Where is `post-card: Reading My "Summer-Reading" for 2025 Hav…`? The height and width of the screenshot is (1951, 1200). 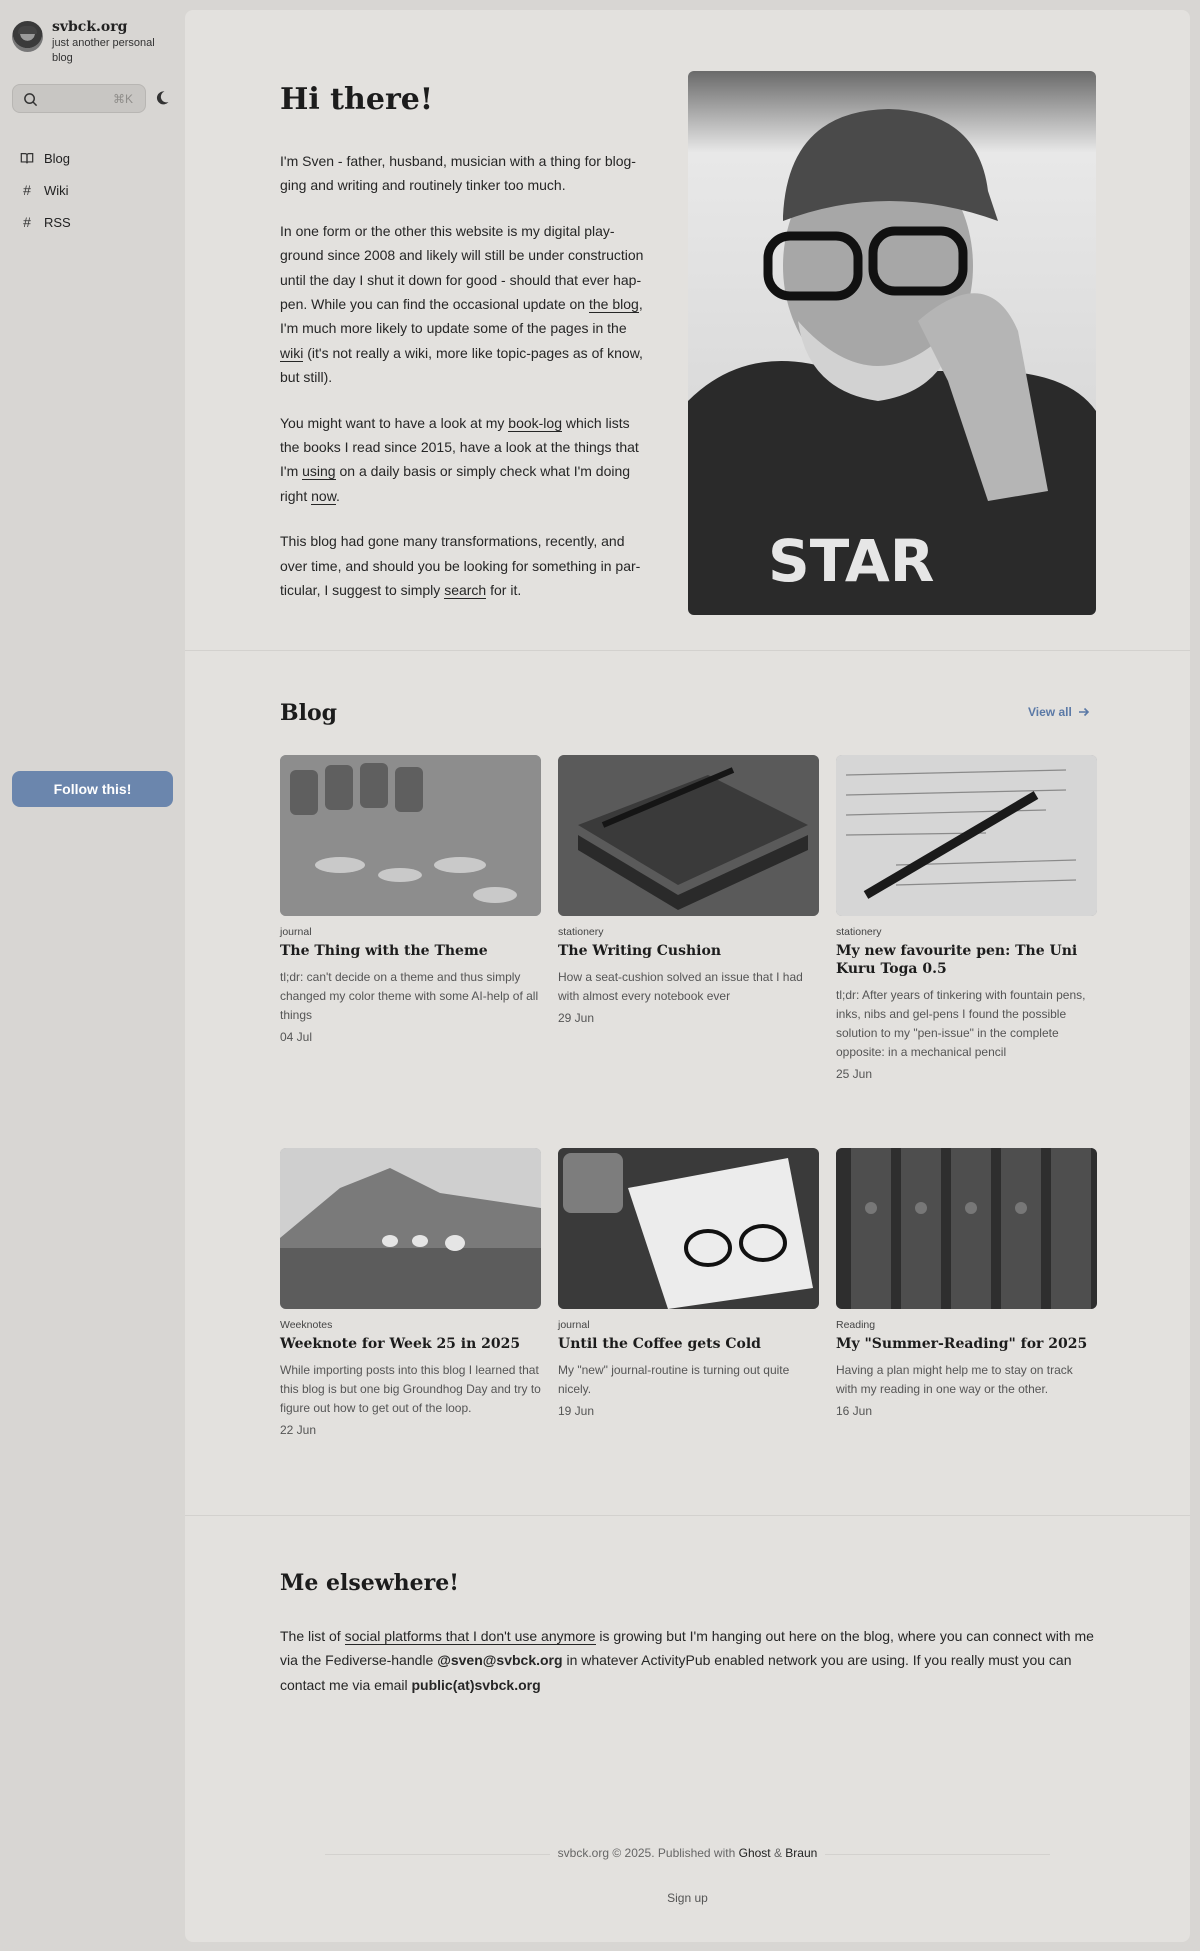
post-card: Reading My "Summer-Reading" for 2025 Hav… is located at coordinates (966, 1283).